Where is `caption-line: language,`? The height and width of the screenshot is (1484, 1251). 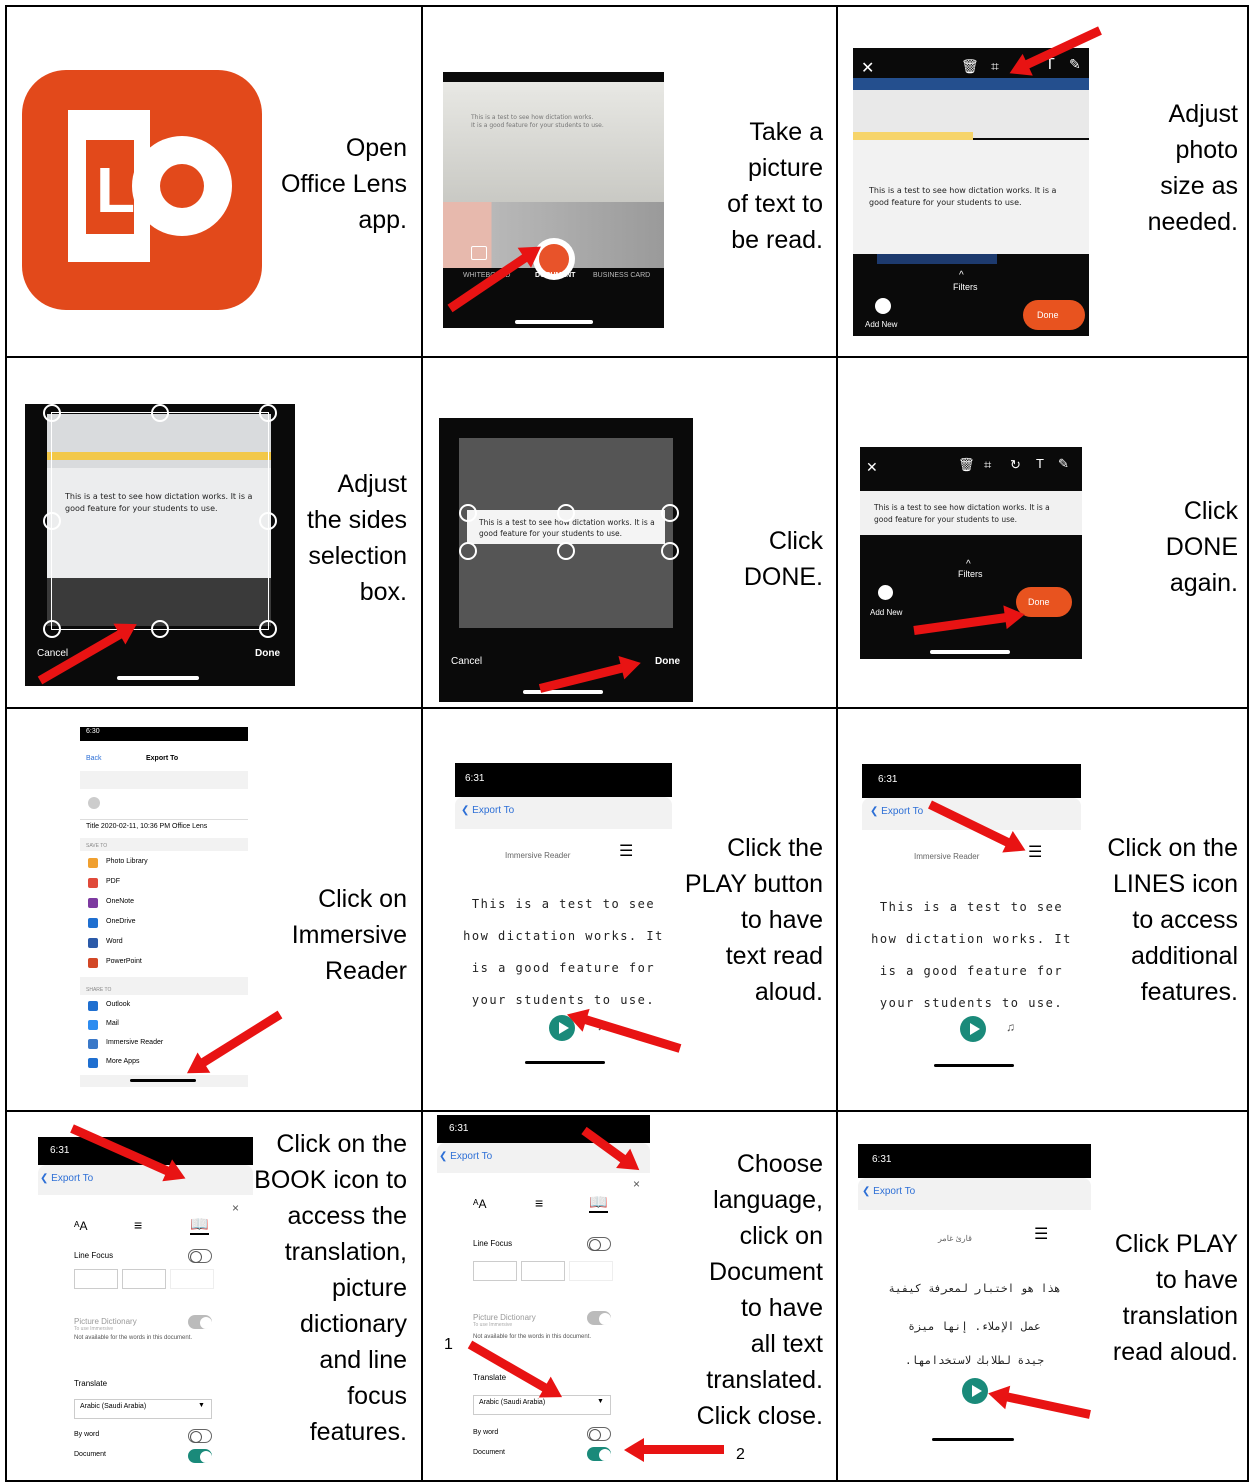 caption-line: language, is located at coordinates (768, 1200).